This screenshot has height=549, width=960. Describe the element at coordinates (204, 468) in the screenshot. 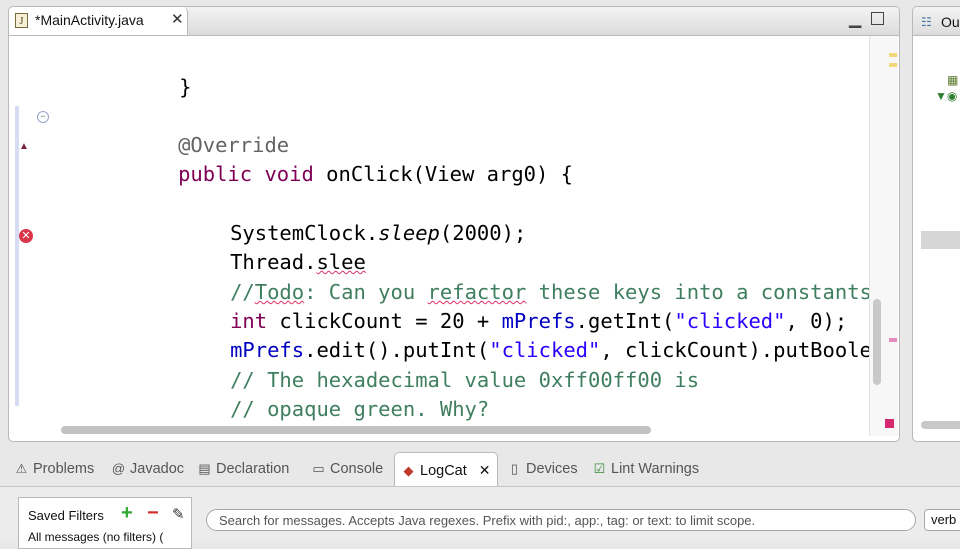

I see `declaration-icon: ▤` at that location.